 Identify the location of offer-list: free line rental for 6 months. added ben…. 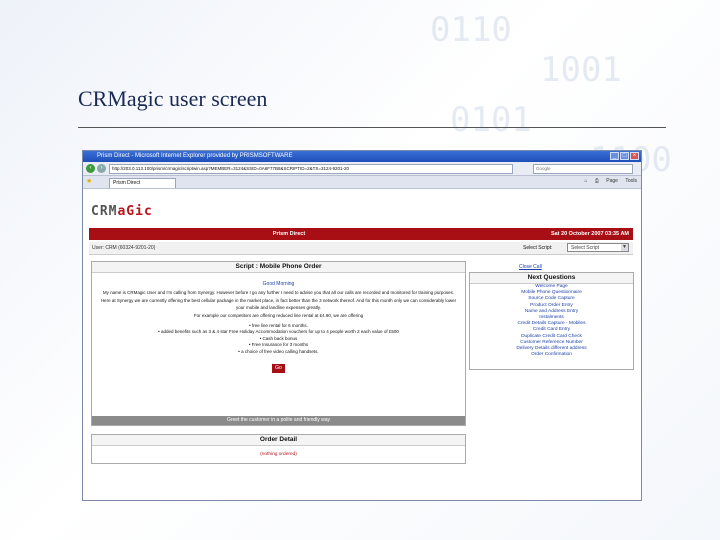
(278, 339).